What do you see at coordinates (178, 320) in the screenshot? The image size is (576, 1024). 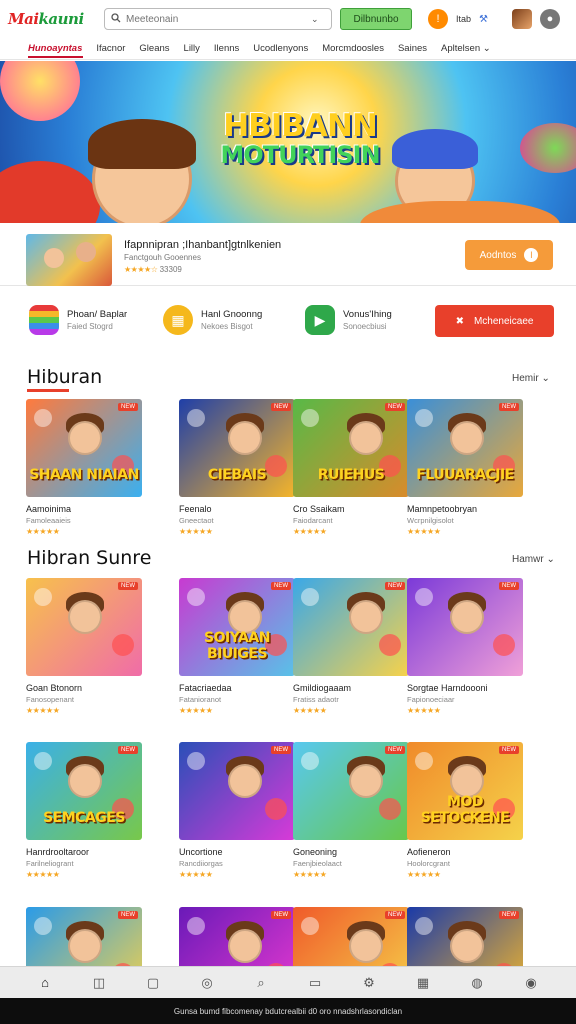 I see `building-icon: ▦` at bounding box center [178, 320].